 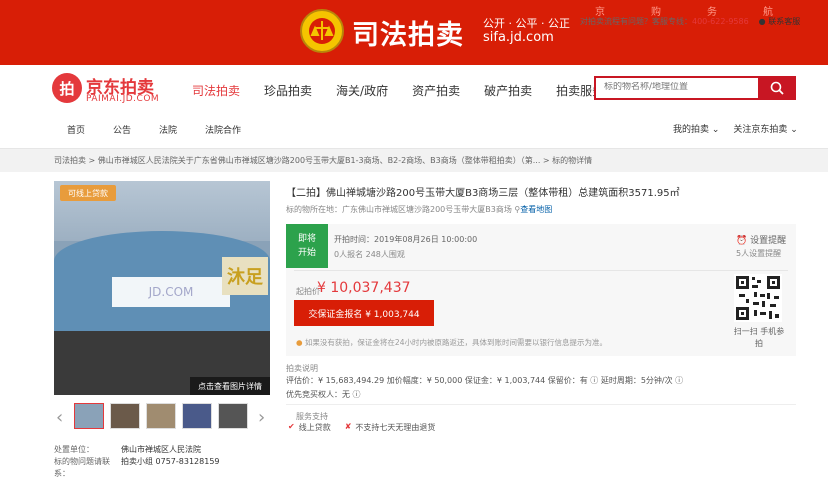 What do you see at coordinates (508, 90) in the screenshot?
I see `nav-bankruptcy: 破产拍卖` at bounding box center [508, 90].